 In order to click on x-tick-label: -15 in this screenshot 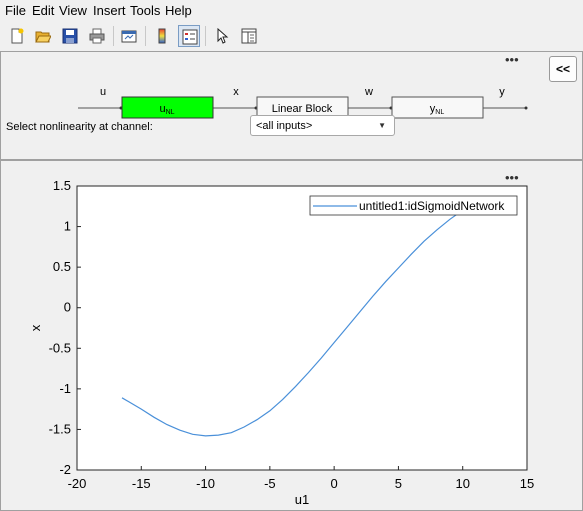, I will do `click(141, 483)`.